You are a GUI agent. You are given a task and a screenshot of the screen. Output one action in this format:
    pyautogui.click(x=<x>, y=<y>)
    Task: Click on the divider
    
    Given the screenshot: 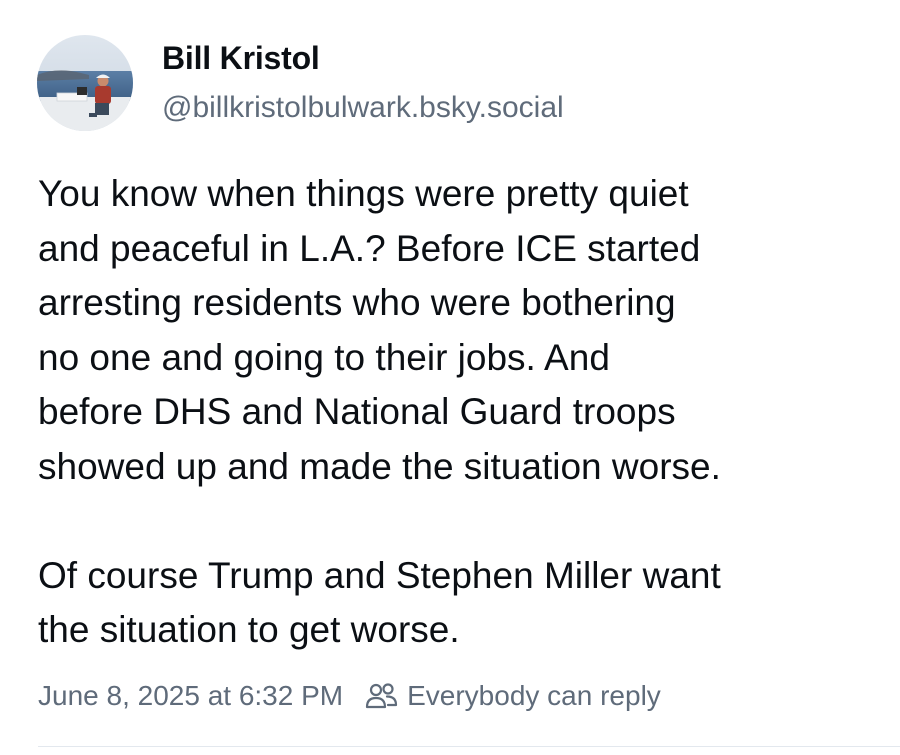 What is the action you would take?
    pyautogui.click(x=469, y=746)
    